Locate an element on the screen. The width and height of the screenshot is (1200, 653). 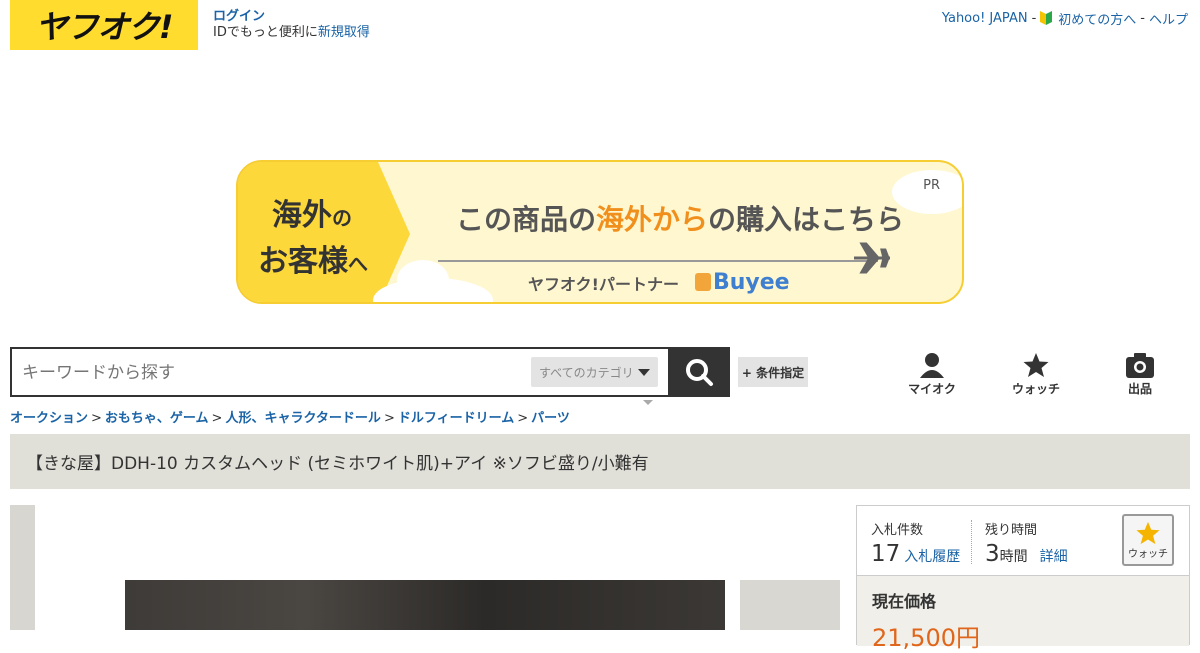
bid-panel: 入札件数 17 入札履歴 残り時間 3時間 詳細 ウォッチ 現在価格 21,500円 is located at coordinates (1023, 578).